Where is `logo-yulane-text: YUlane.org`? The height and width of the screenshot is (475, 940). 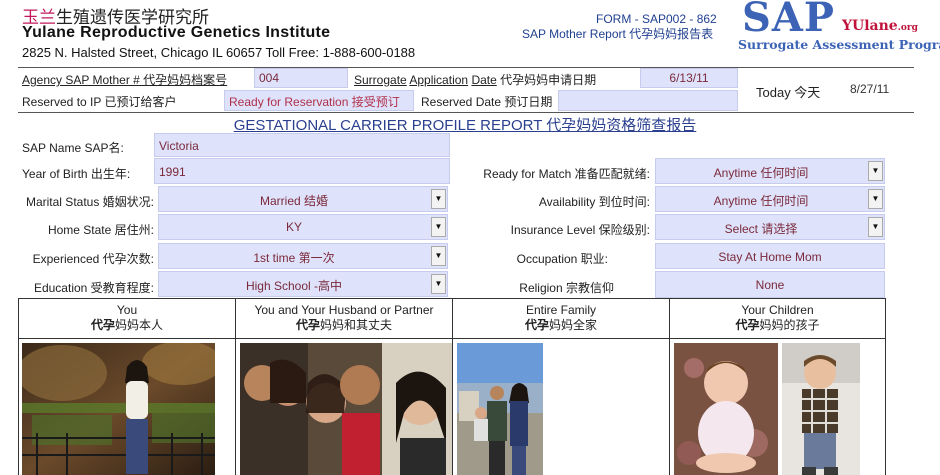
logo-yulane-text: YUlane.org is located at coordinates (880, 26).